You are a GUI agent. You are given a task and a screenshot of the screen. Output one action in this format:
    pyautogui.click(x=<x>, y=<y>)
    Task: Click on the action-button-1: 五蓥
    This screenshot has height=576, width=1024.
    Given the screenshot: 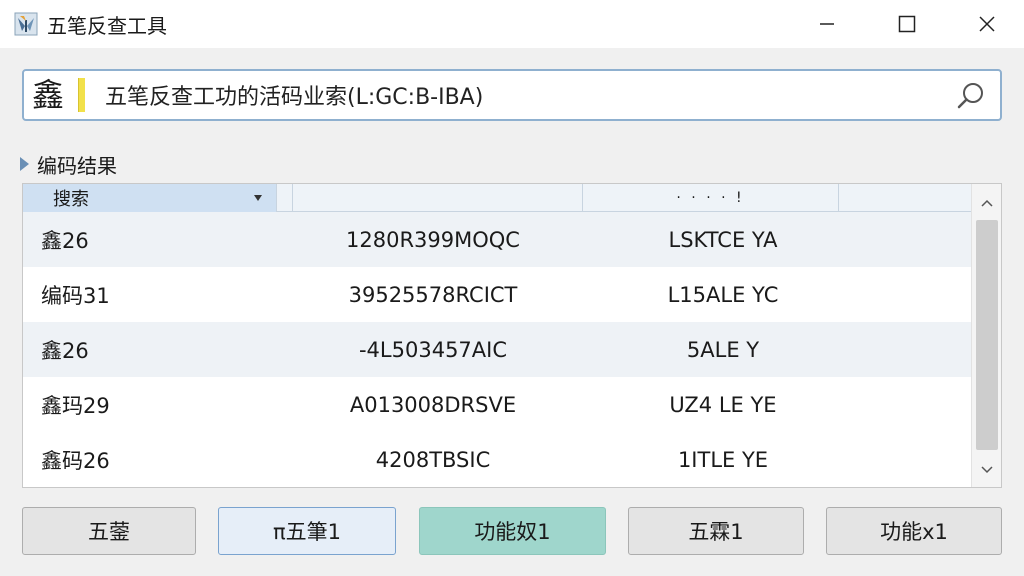 What is the action you would take?
    pyautogui.click(x=109, y=531)
    